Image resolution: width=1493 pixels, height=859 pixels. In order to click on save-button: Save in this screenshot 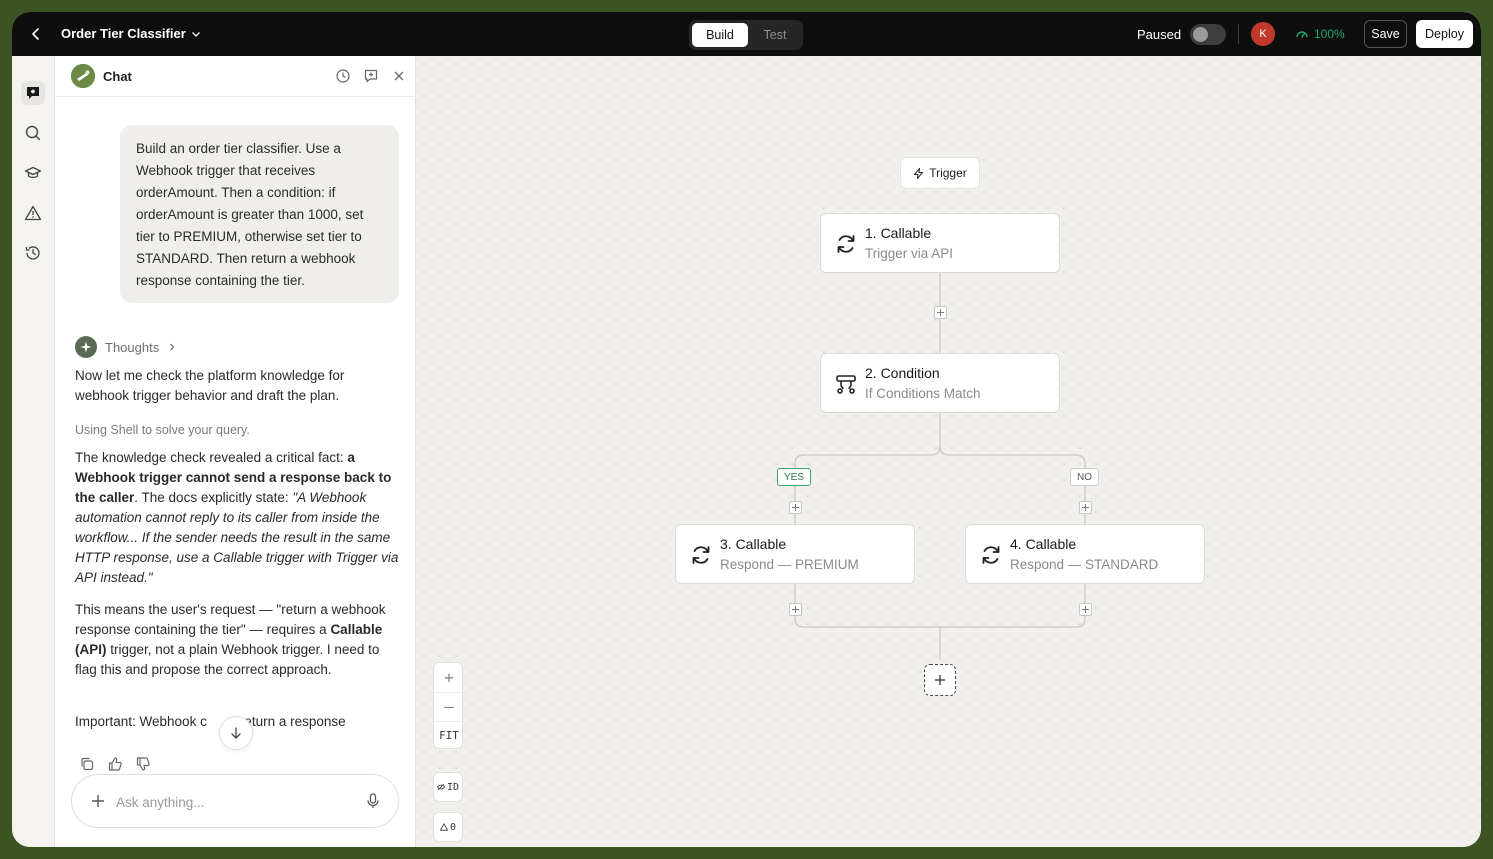, I will do `click(1385, 34)`.